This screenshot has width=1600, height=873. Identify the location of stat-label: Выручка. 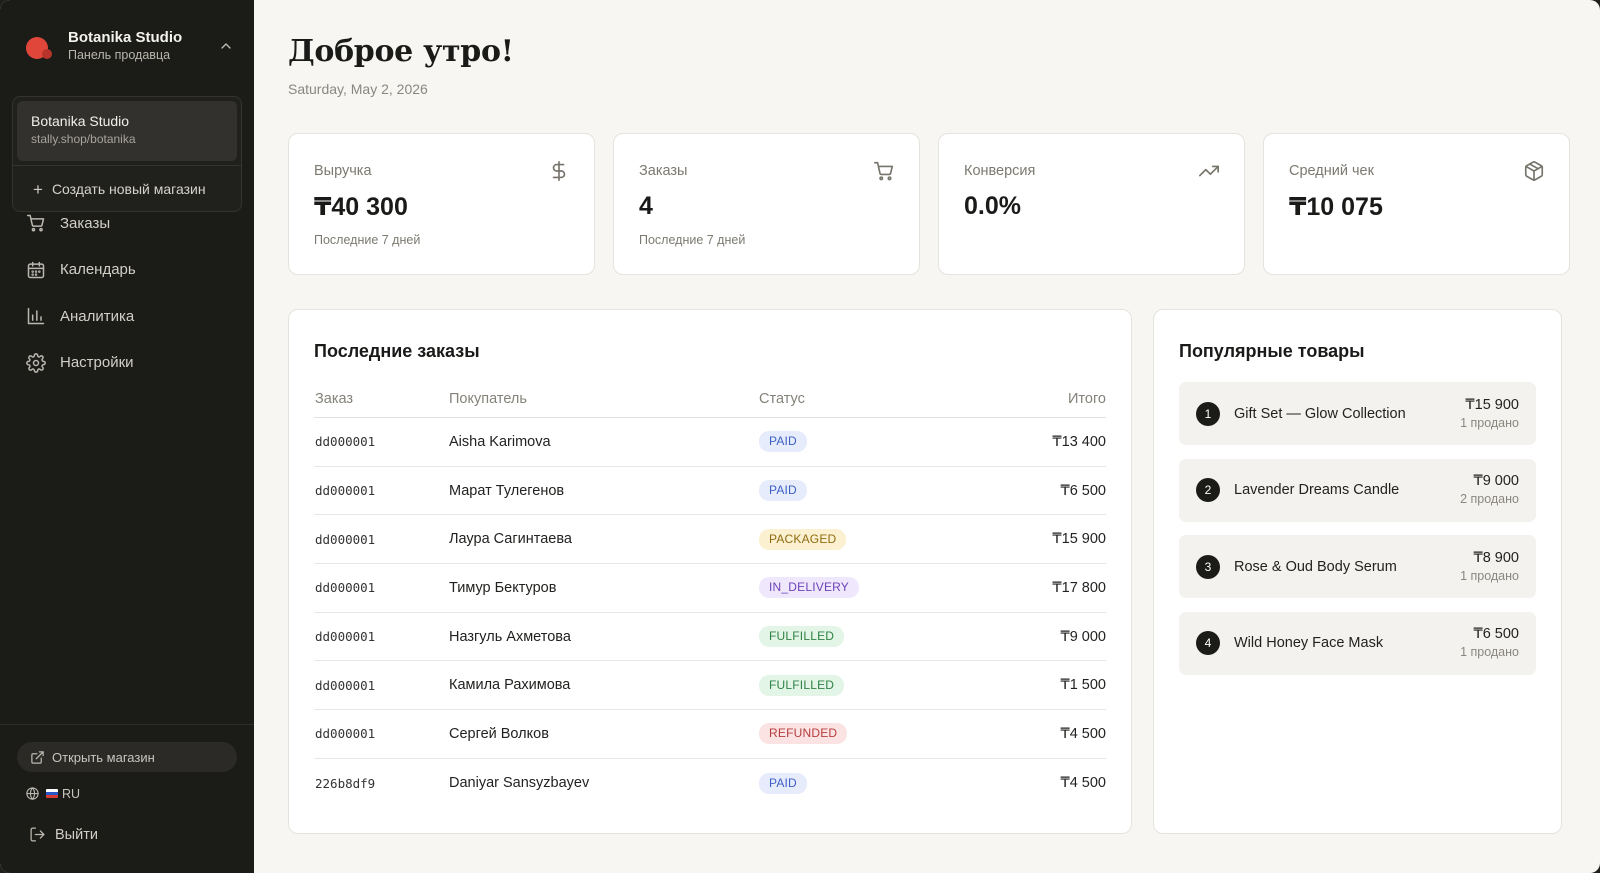
(343, 171).